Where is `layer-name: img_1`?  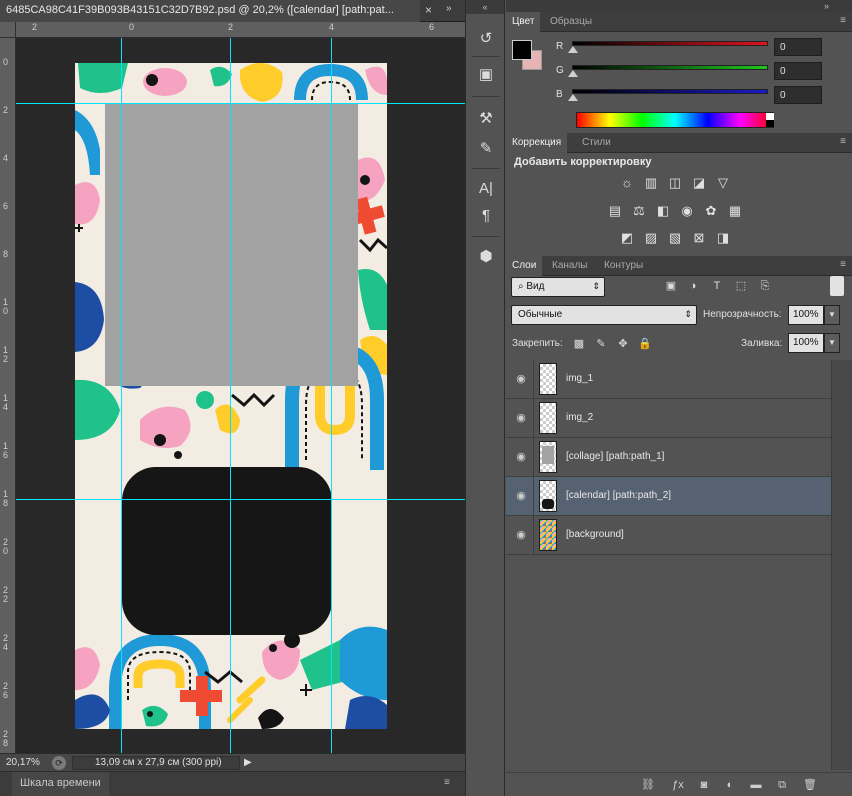
layer-name: img_1 is located at coordinates (580, 378).